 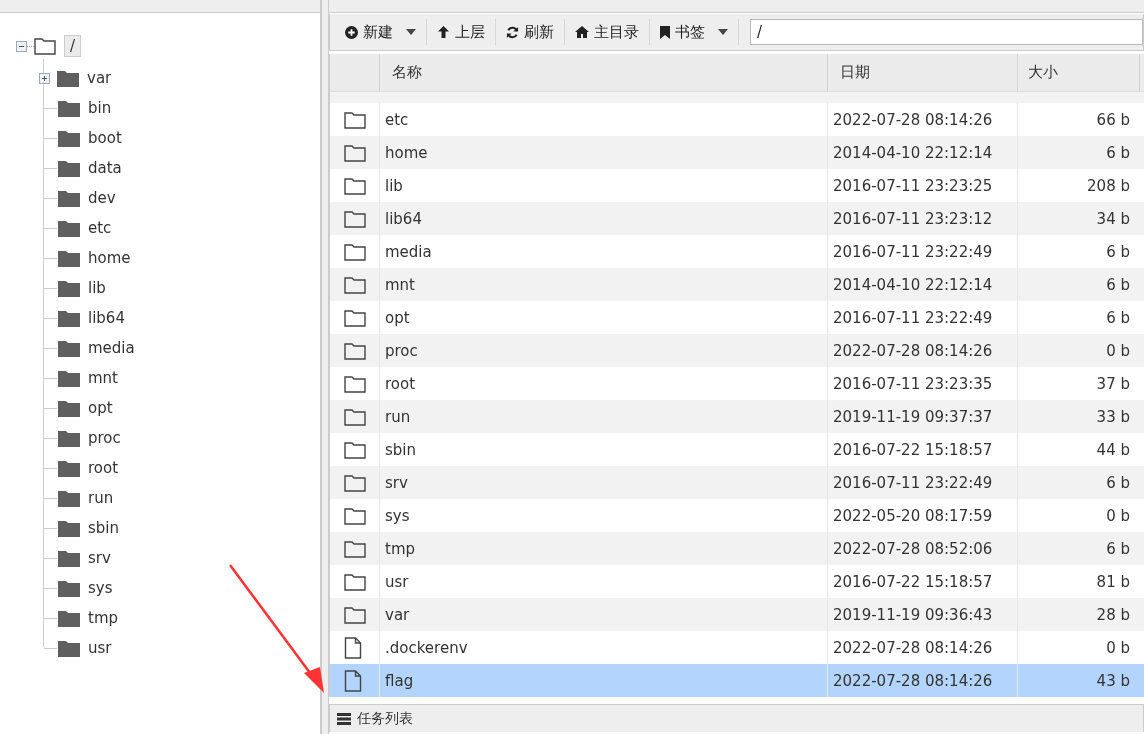 I want to click on file-size: 34 b, so click(x=1113, y=218).